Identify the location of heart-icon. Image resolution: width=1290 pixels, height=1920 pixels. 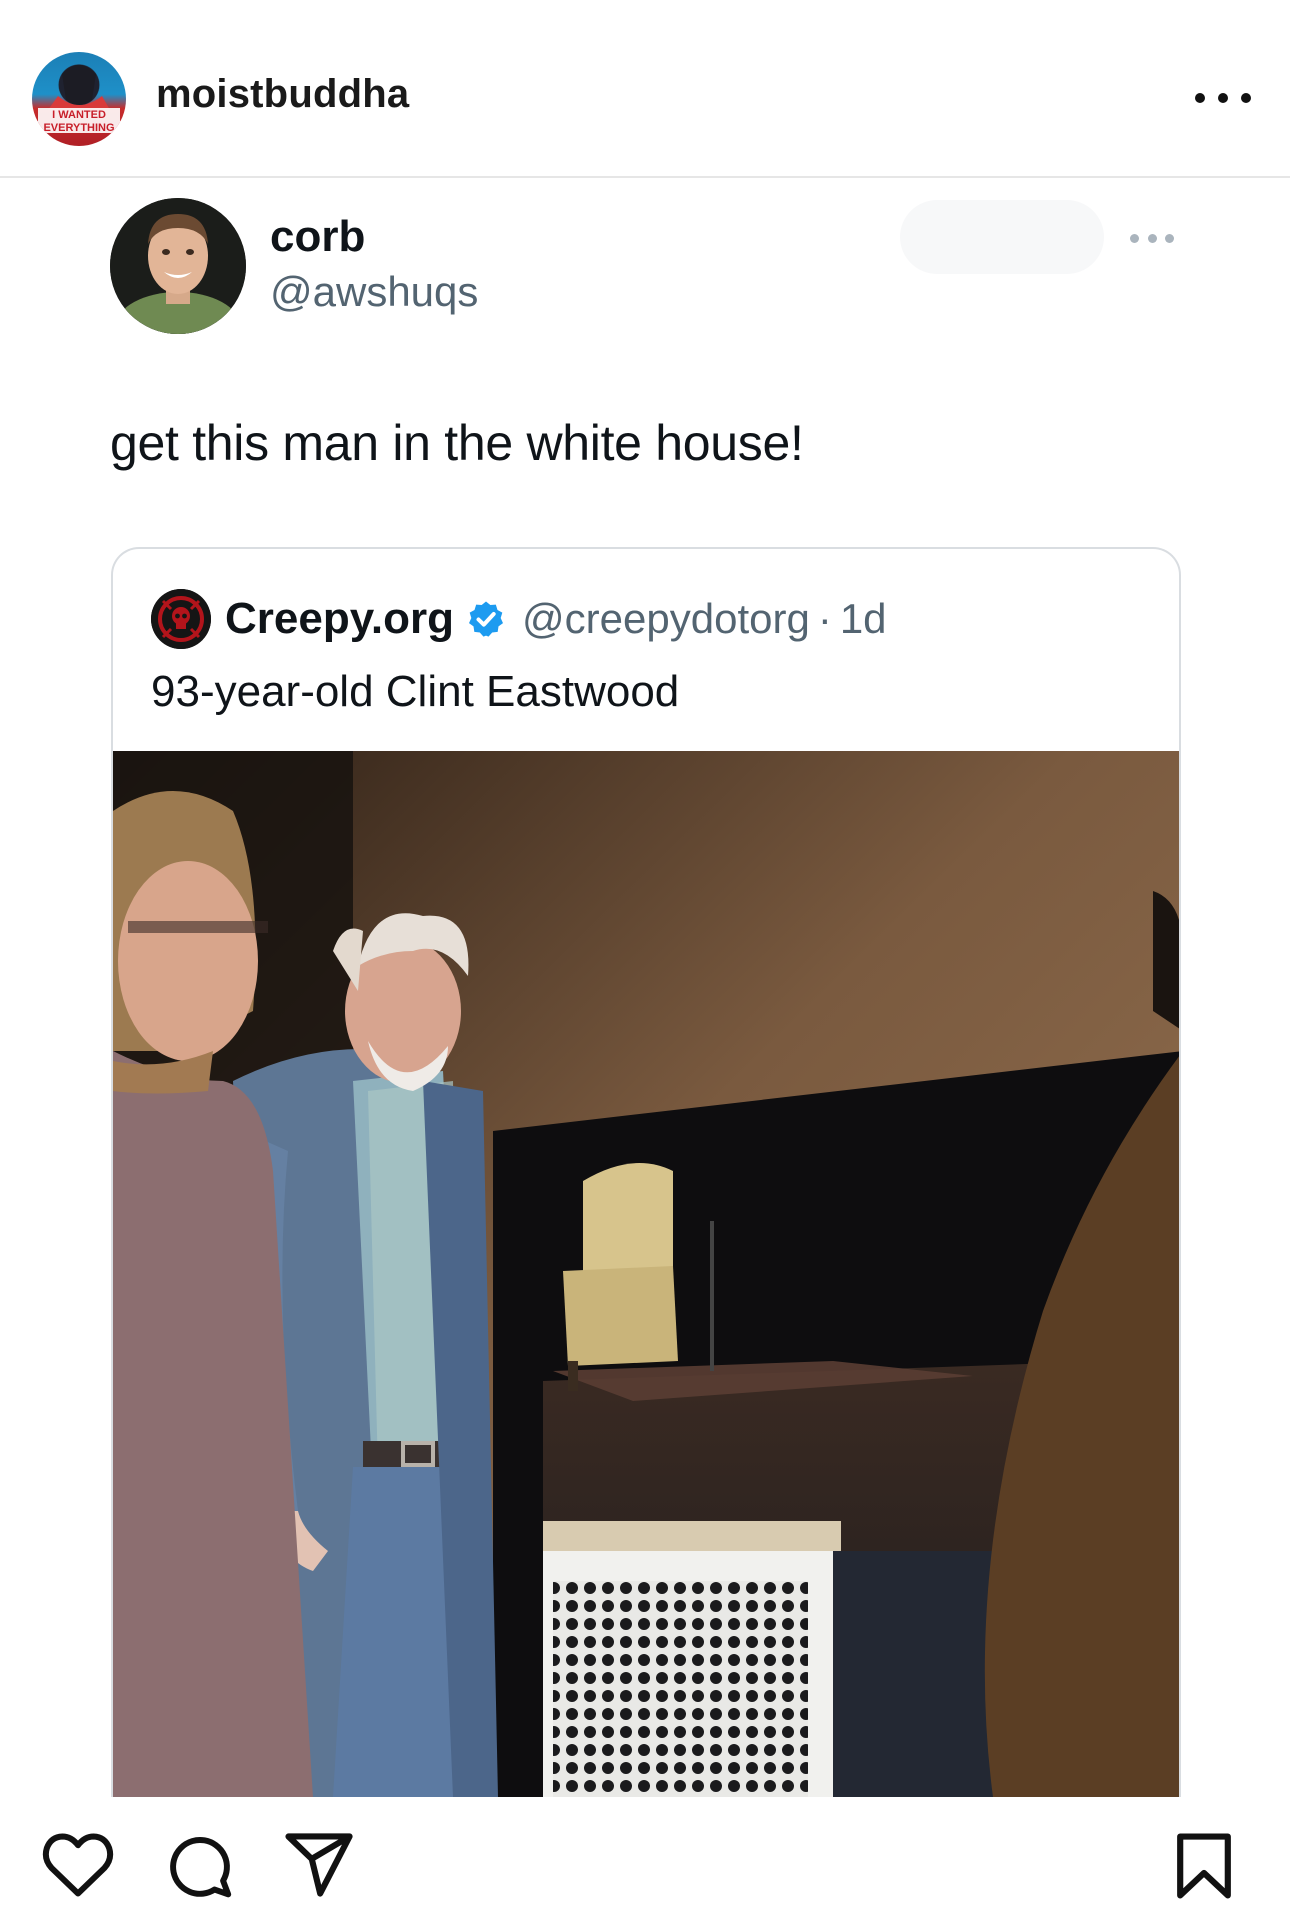
(78, 1865).